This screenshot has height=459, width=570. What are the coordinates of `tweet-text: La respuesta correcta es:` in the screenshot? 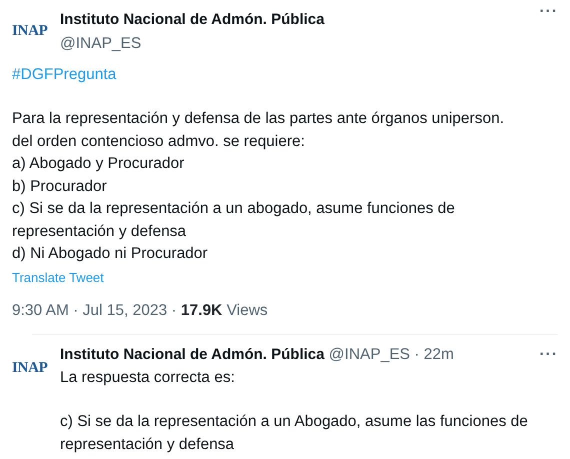 It's located at (148, 378).